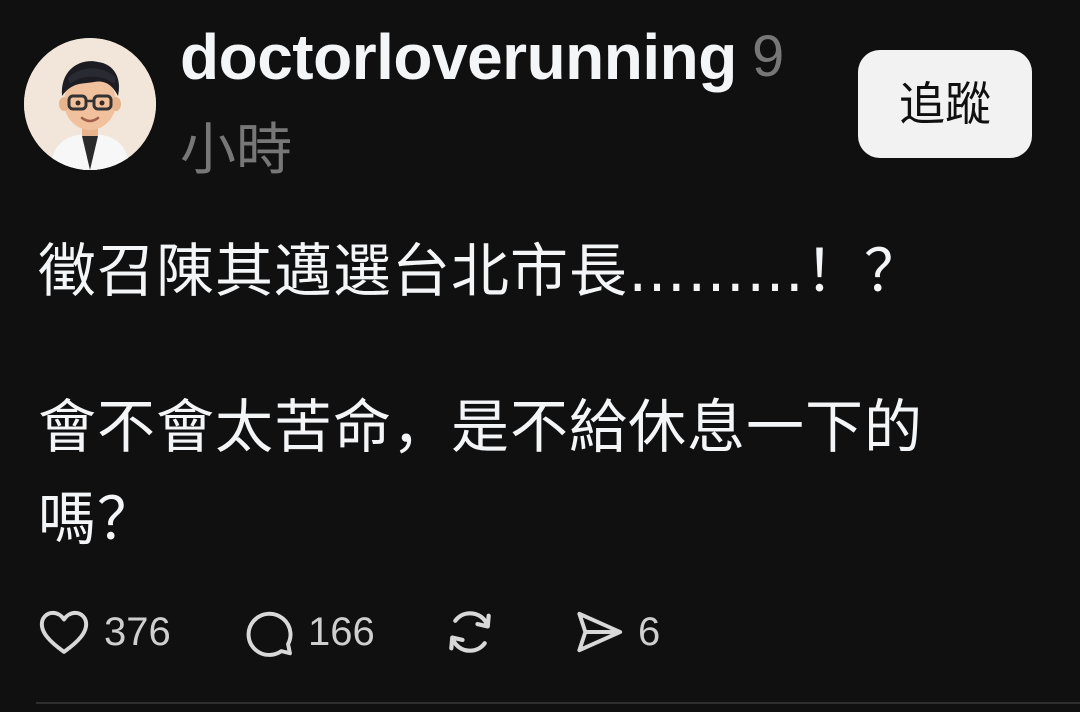 The width and height of the screenshot is (1080, 712). I want to click on reply-button: 166, so click(307, 632).